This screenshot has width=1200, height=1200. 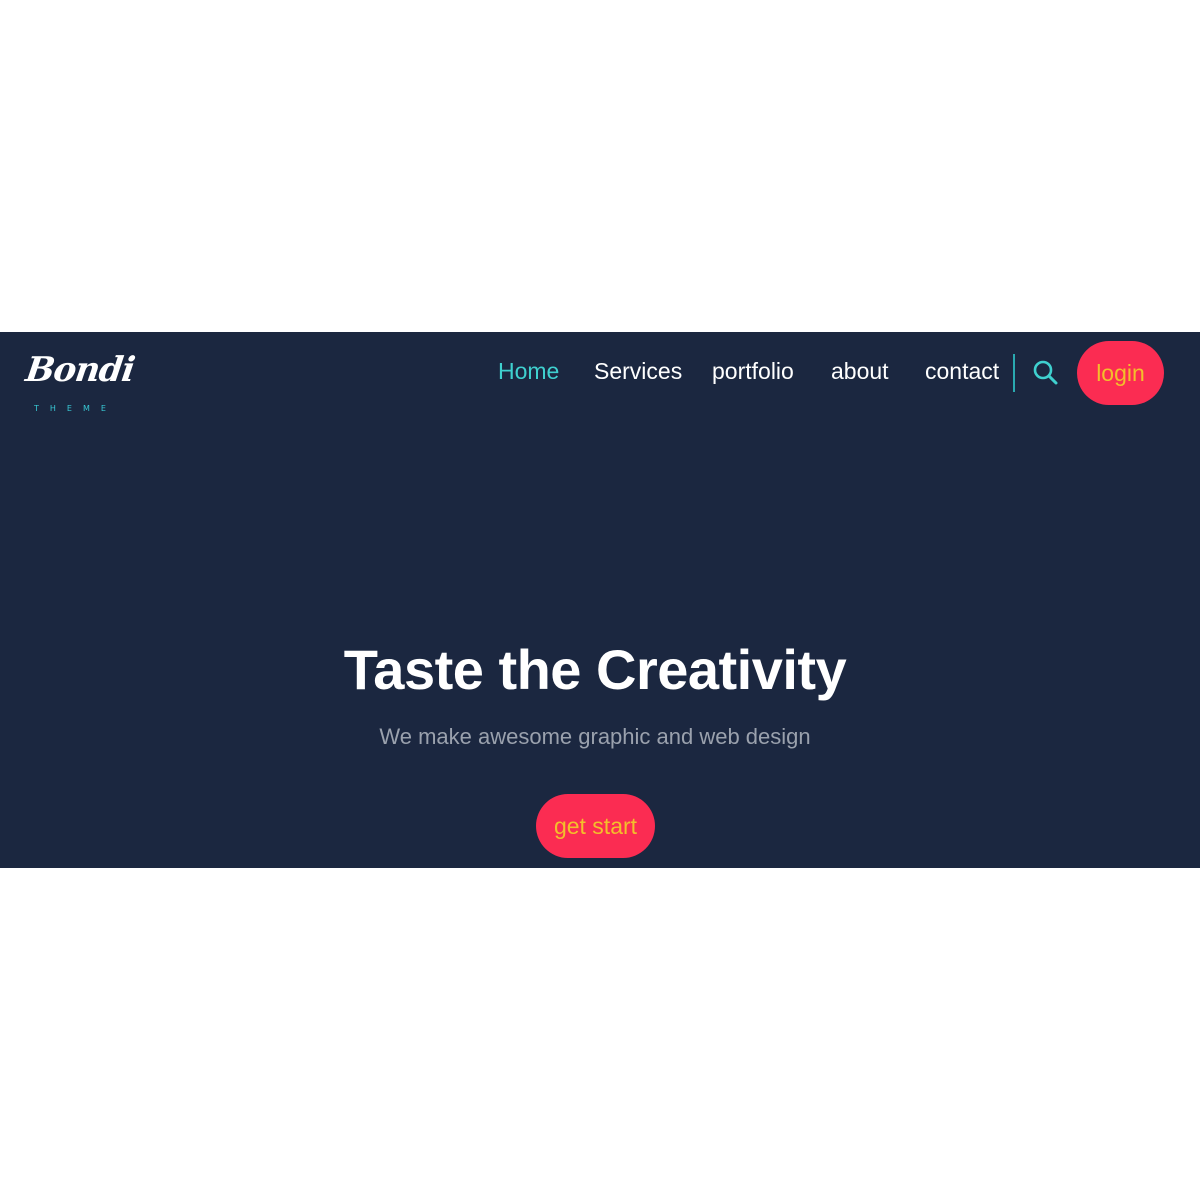 I want to click on login-button: login, so click(x=1120, y=373).